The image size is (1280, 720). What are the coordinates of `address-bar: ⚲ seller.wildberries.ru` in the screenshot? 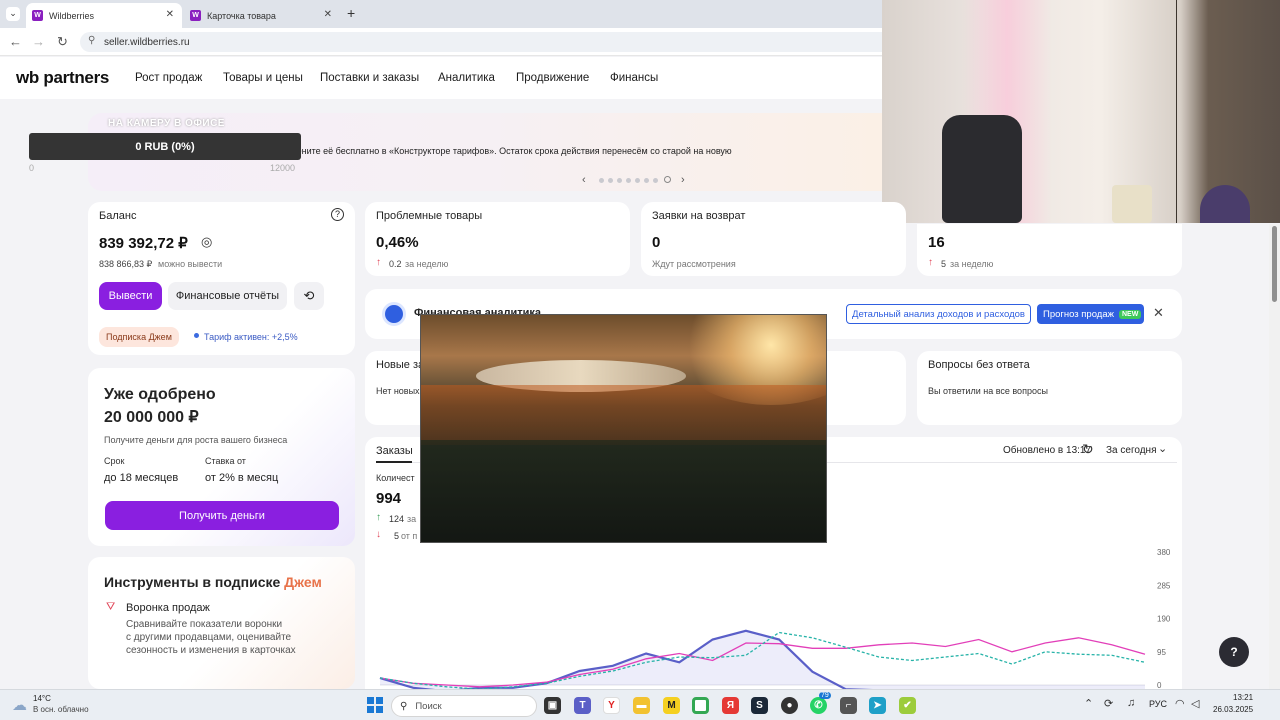 It's located at (481, 42).